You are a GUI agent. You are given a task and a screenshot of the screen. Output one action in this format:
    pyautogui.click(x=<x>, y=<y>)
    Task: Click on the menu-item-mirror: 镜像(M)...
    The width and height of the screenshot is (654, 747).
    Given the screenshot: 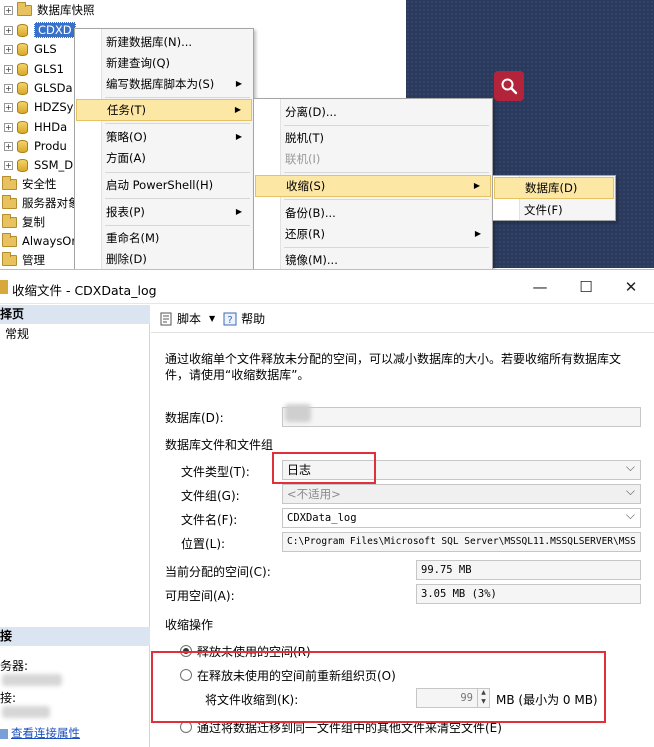 What is the action you would take?
    pyautogui.click(x=373, y=260)
    